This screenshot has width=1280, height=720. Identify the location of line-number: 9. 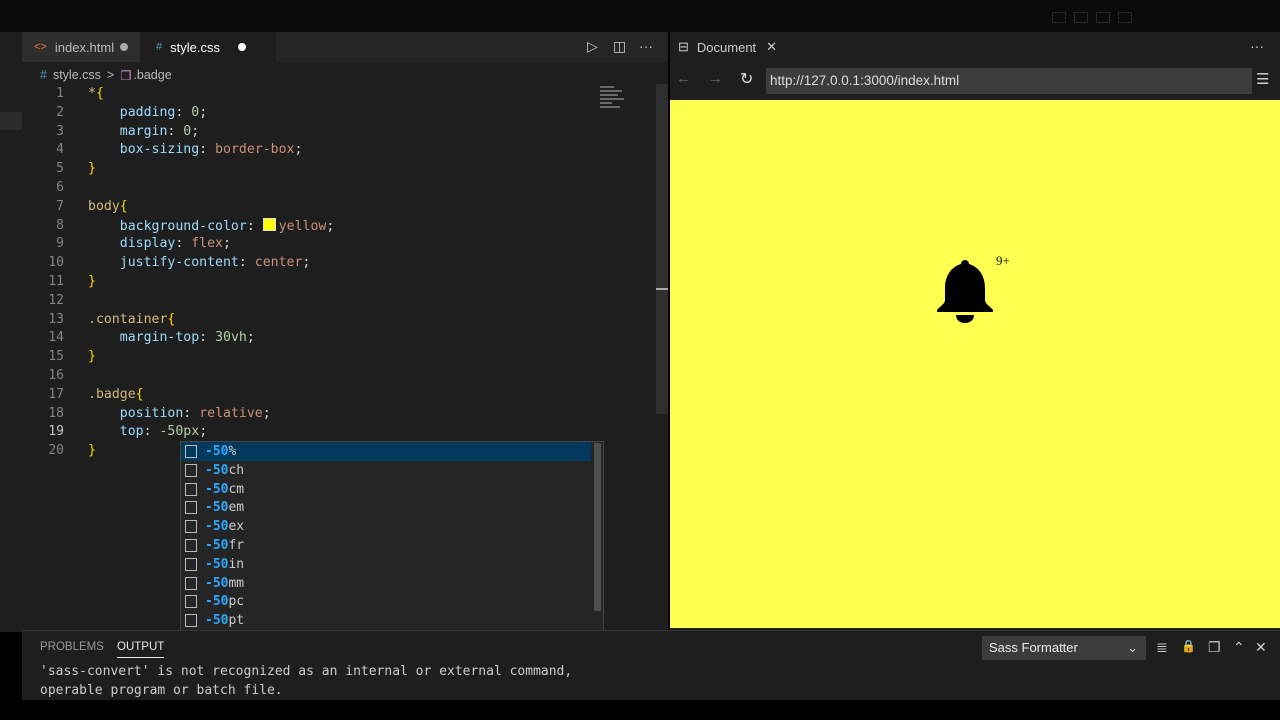
(60, 244).